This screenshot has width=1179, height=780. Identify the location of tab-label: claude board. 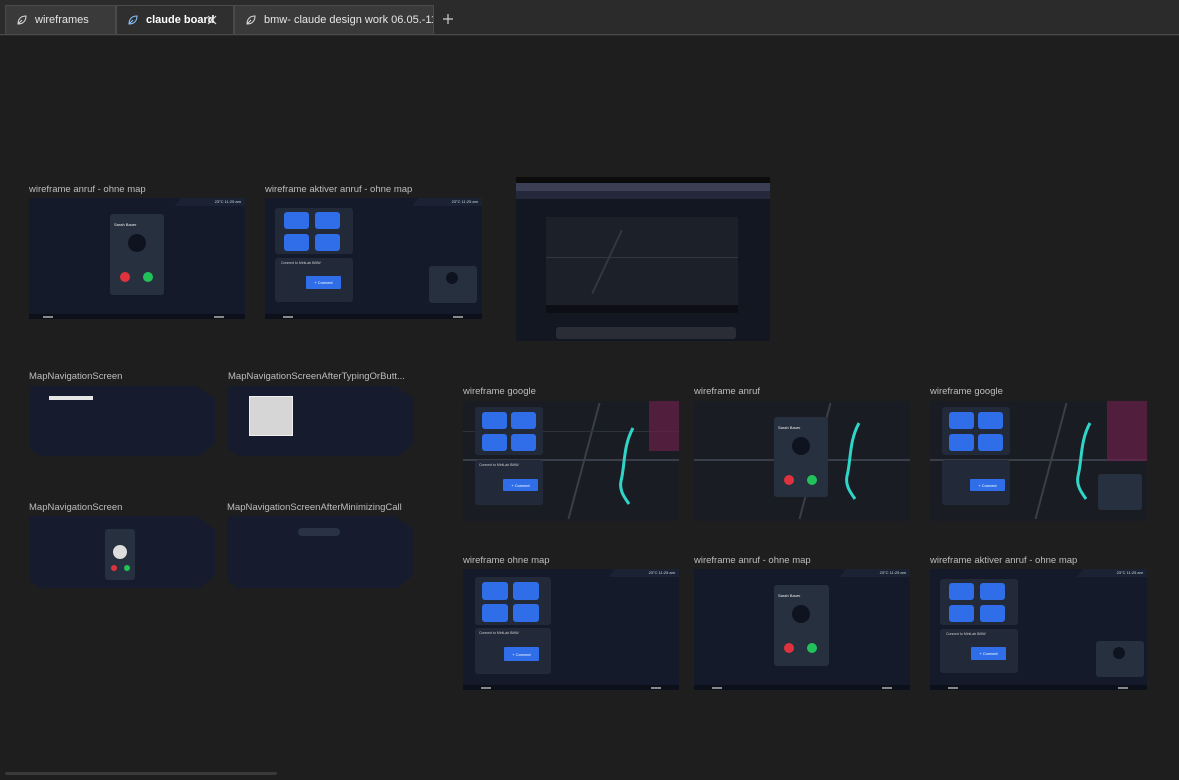
(180, 20).